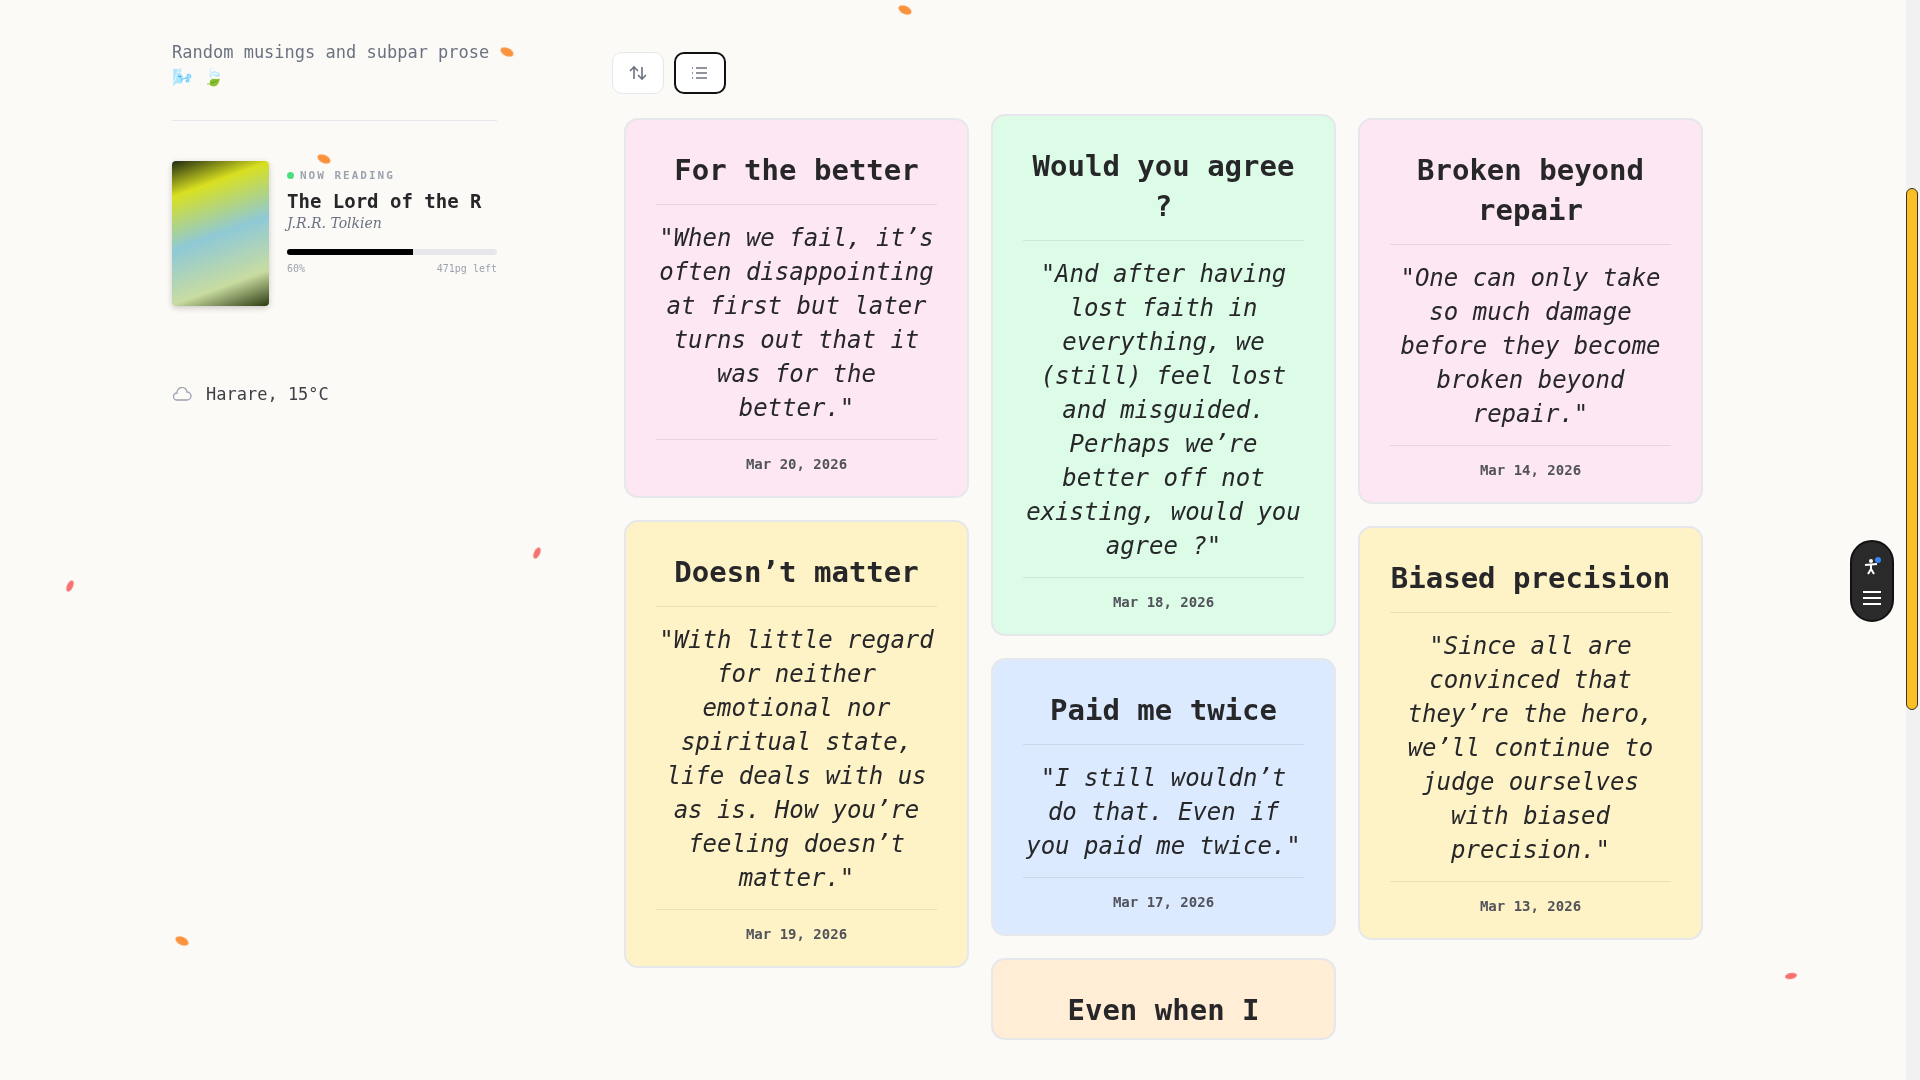  Describe the element at coordinates (796, 934) in the screenshot. I see `card-date: Mar 19, 2026` at that location.